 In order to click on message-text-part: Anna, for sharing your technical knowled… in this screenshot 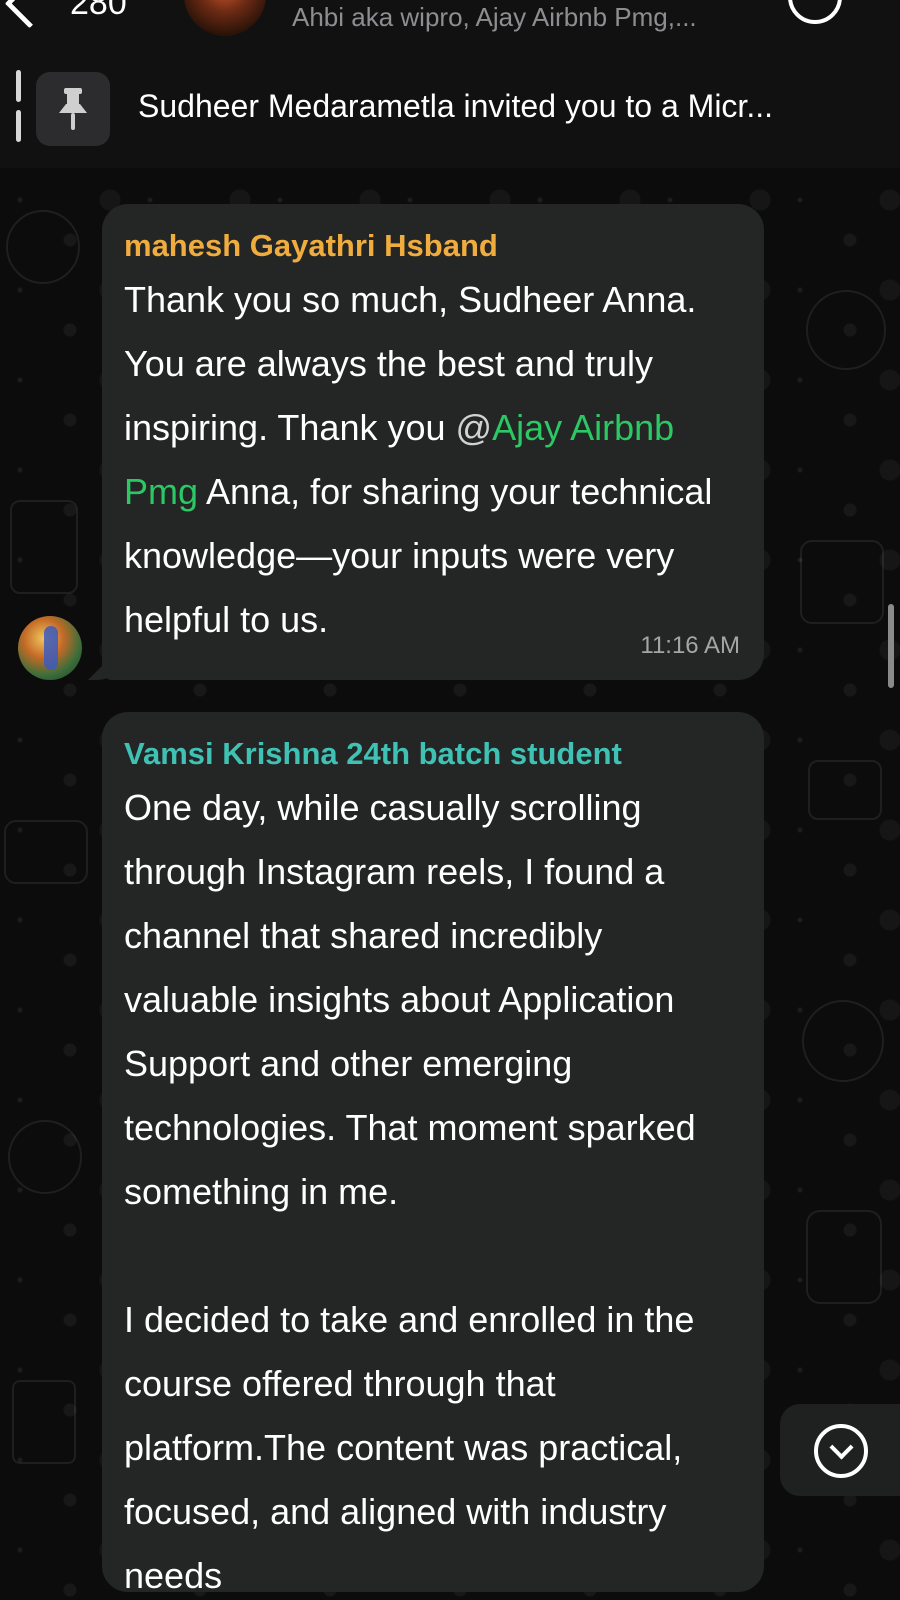, I will do `click(423, 555)`.